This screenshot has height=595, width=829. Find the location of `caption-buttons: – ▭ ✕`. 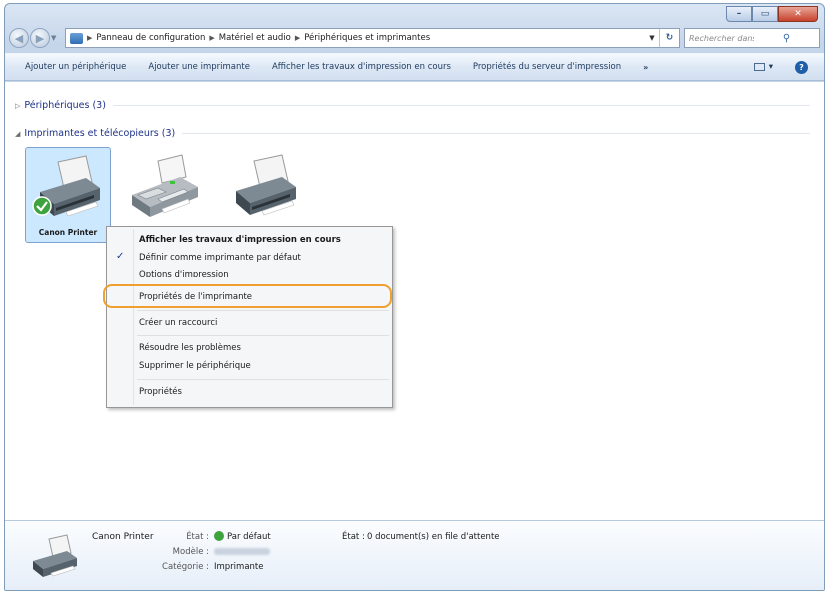

caption-buttons: – ▭ ✕ is located at coordinates (772, 14).